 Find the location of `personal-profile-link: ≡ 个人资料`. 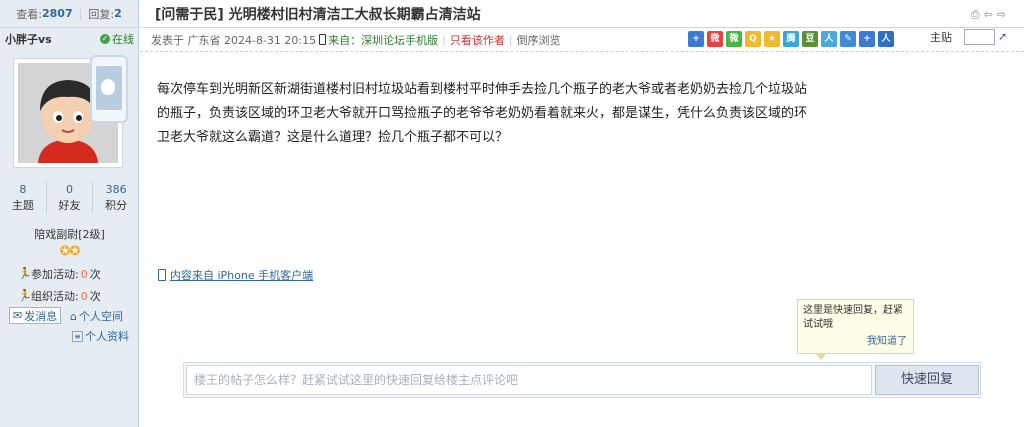

personal-profile-link: ≡ 个人资料 is located at coordinates (100, 336).